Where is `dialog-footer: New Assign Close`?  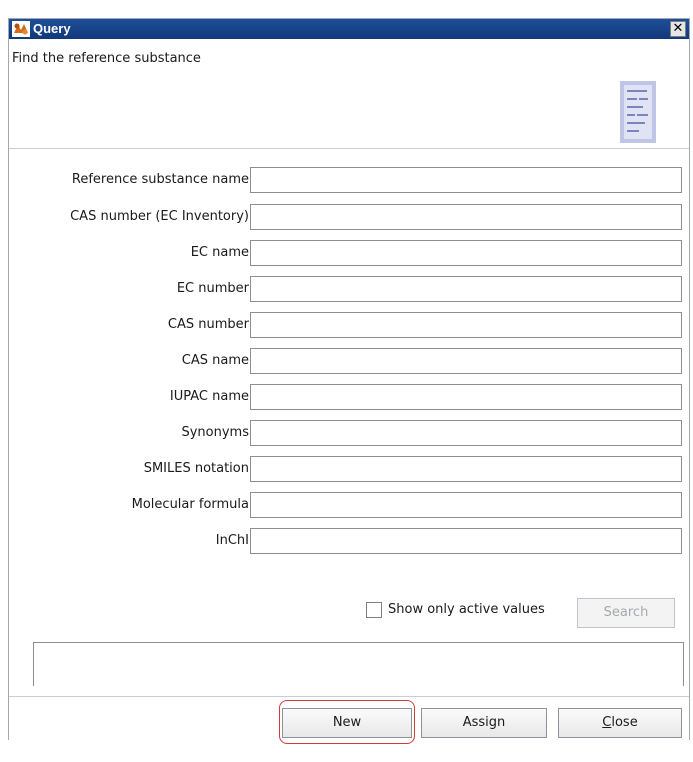 dialog-footer: New Assign Close is located at coordinates (349, 720).